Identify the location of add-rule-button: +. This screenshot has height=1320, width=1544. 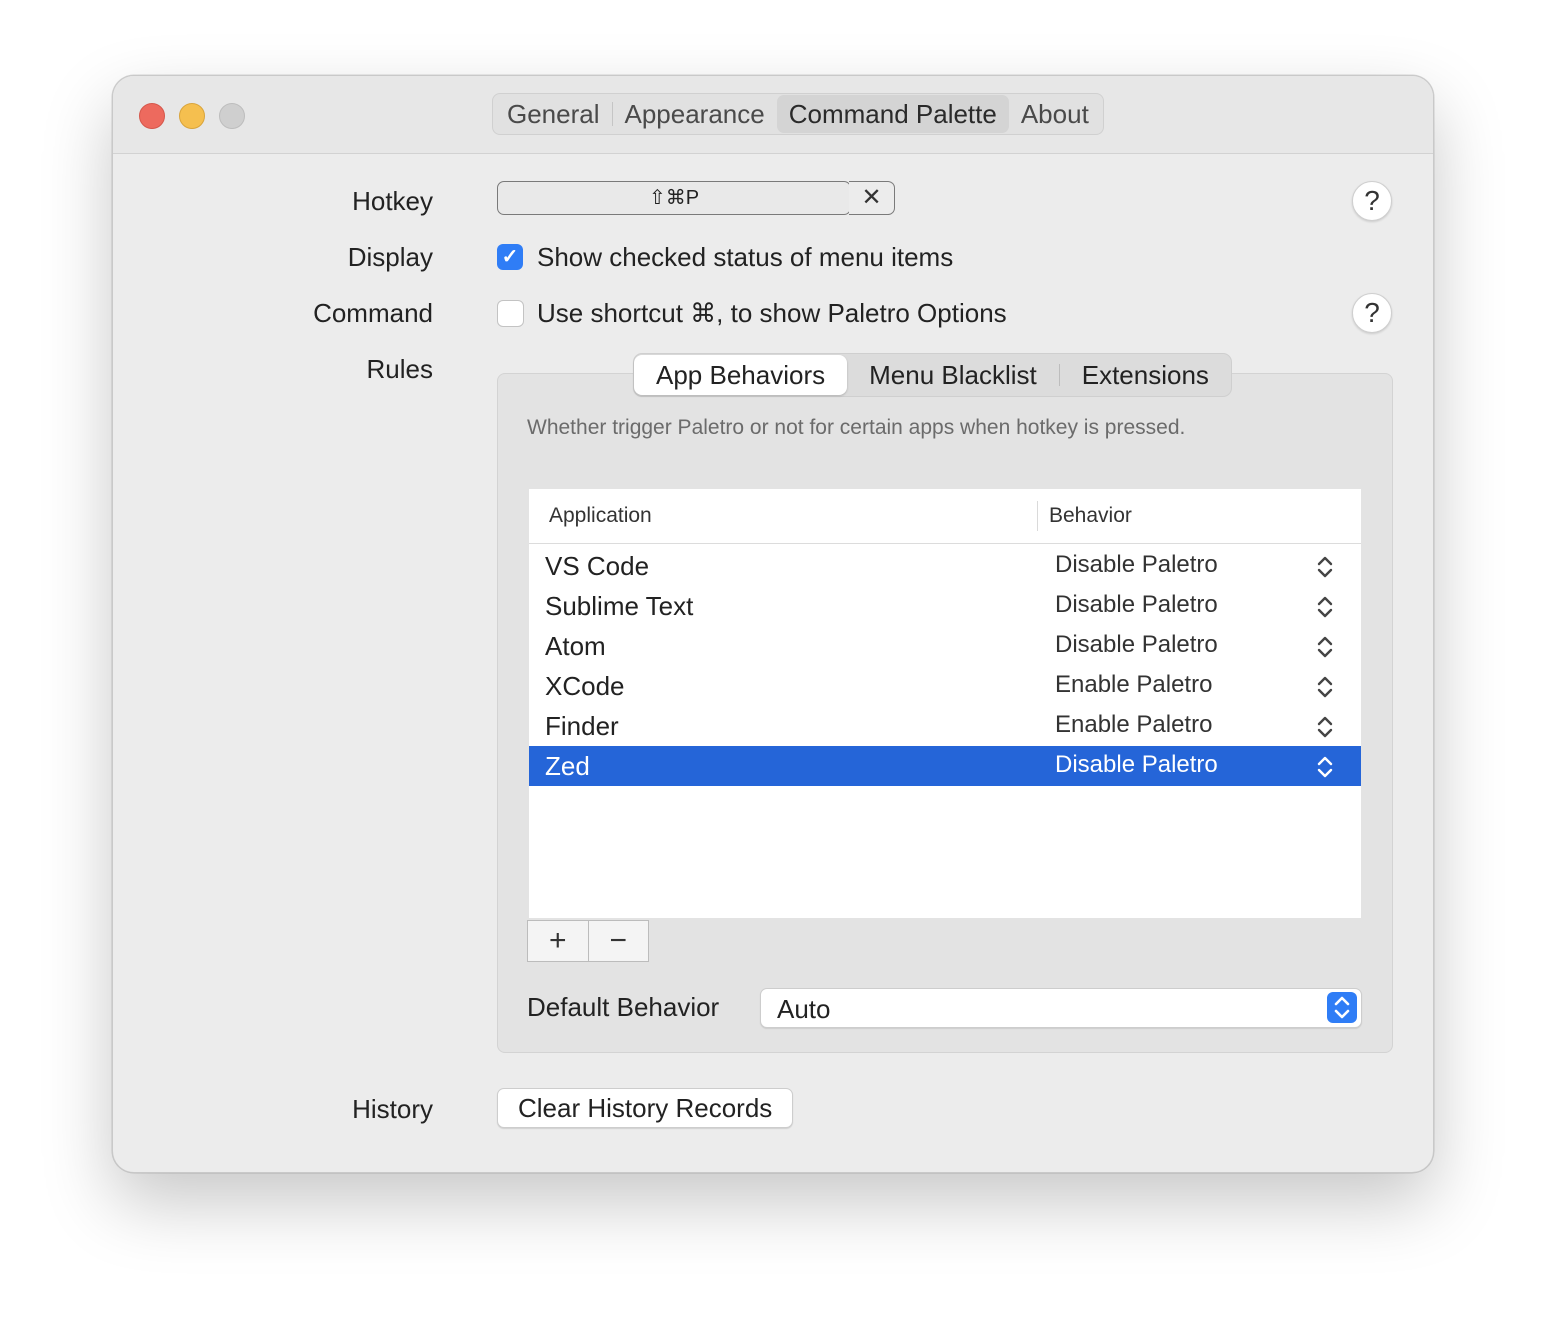
(558, 941).